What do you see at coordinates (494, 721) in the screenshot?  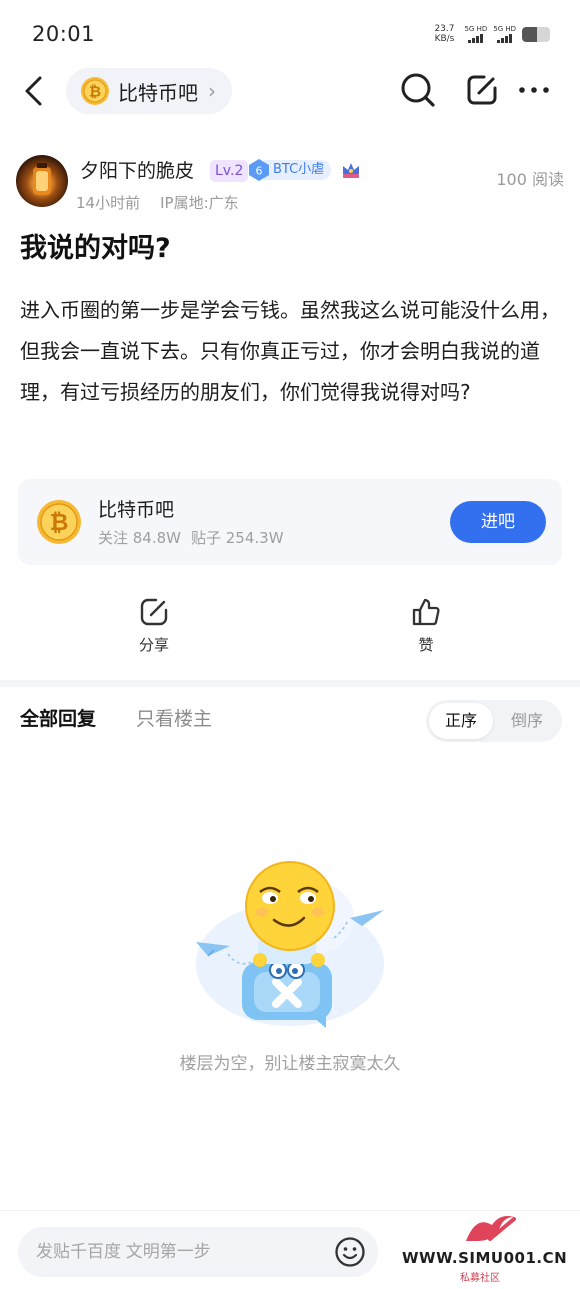 I see `sort-toggle: 正序 倒序` at bounding box center [494, 721].